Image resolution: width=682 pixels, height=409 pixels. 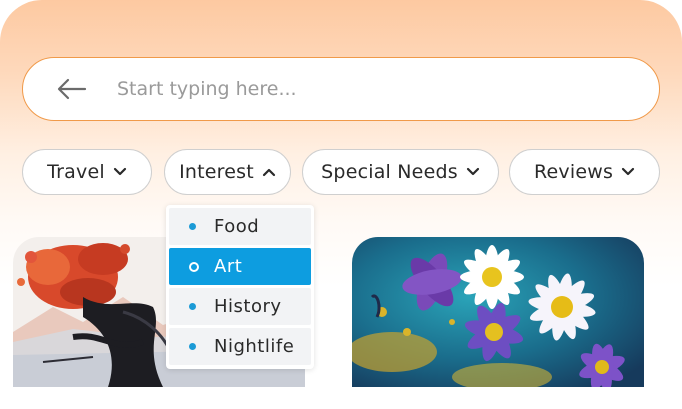 I want to click on dropdown-item-label: History, so click(x=248, y=306).